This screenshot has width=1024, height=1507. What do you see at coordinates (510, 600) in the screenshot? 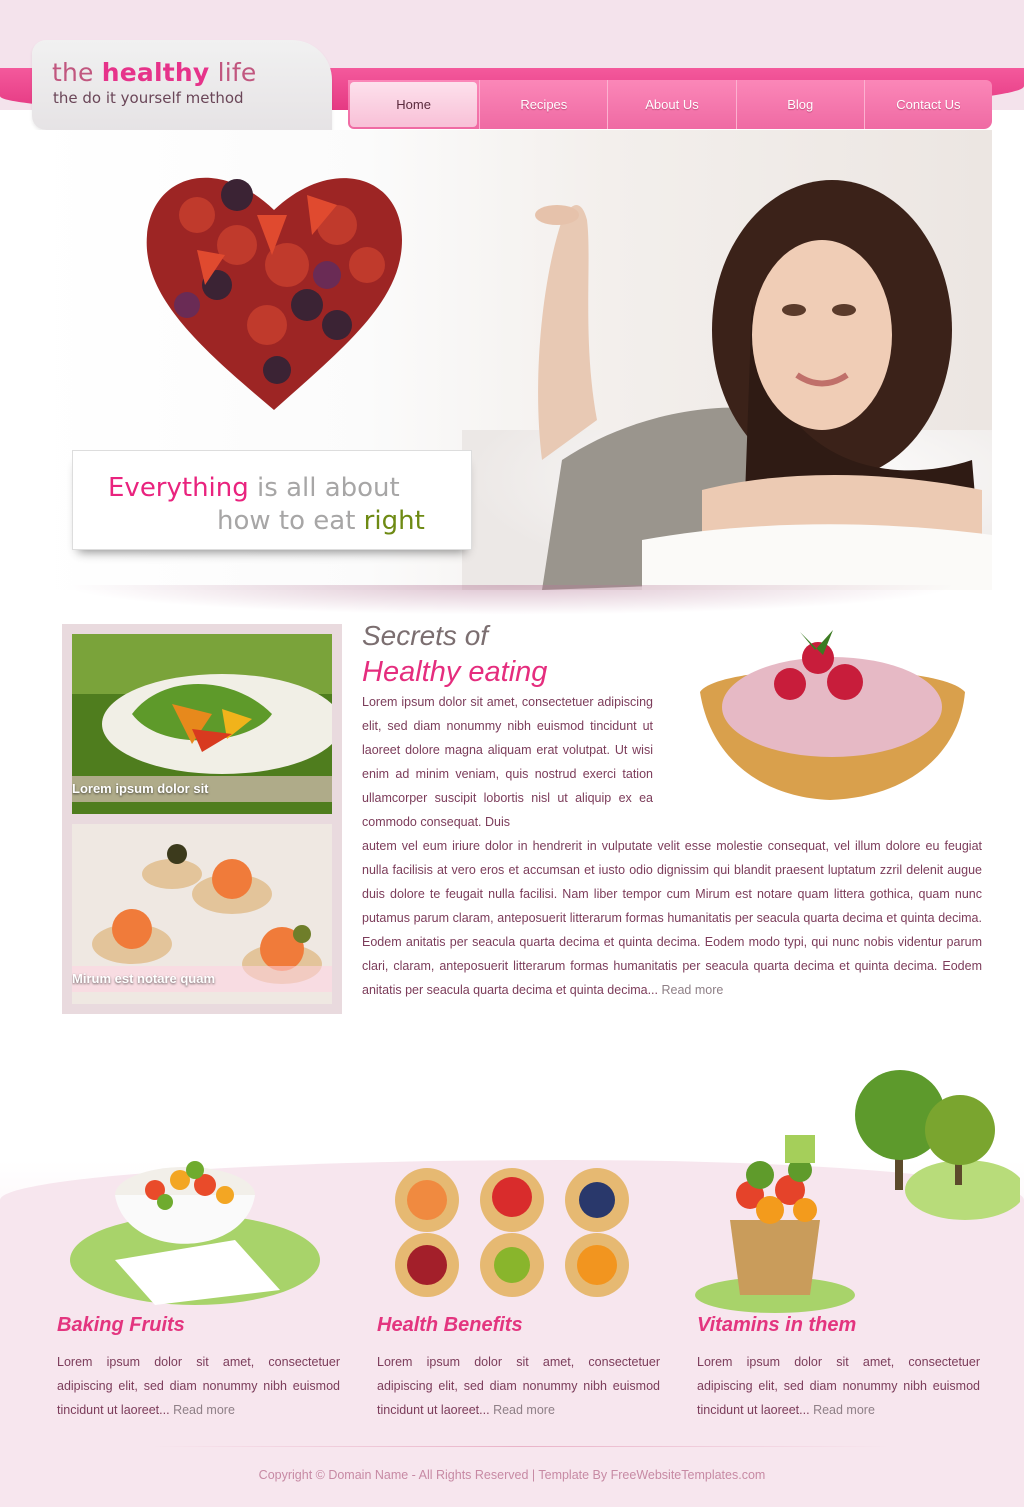
I see `hero-shadow` at bounding box center [510, 600].